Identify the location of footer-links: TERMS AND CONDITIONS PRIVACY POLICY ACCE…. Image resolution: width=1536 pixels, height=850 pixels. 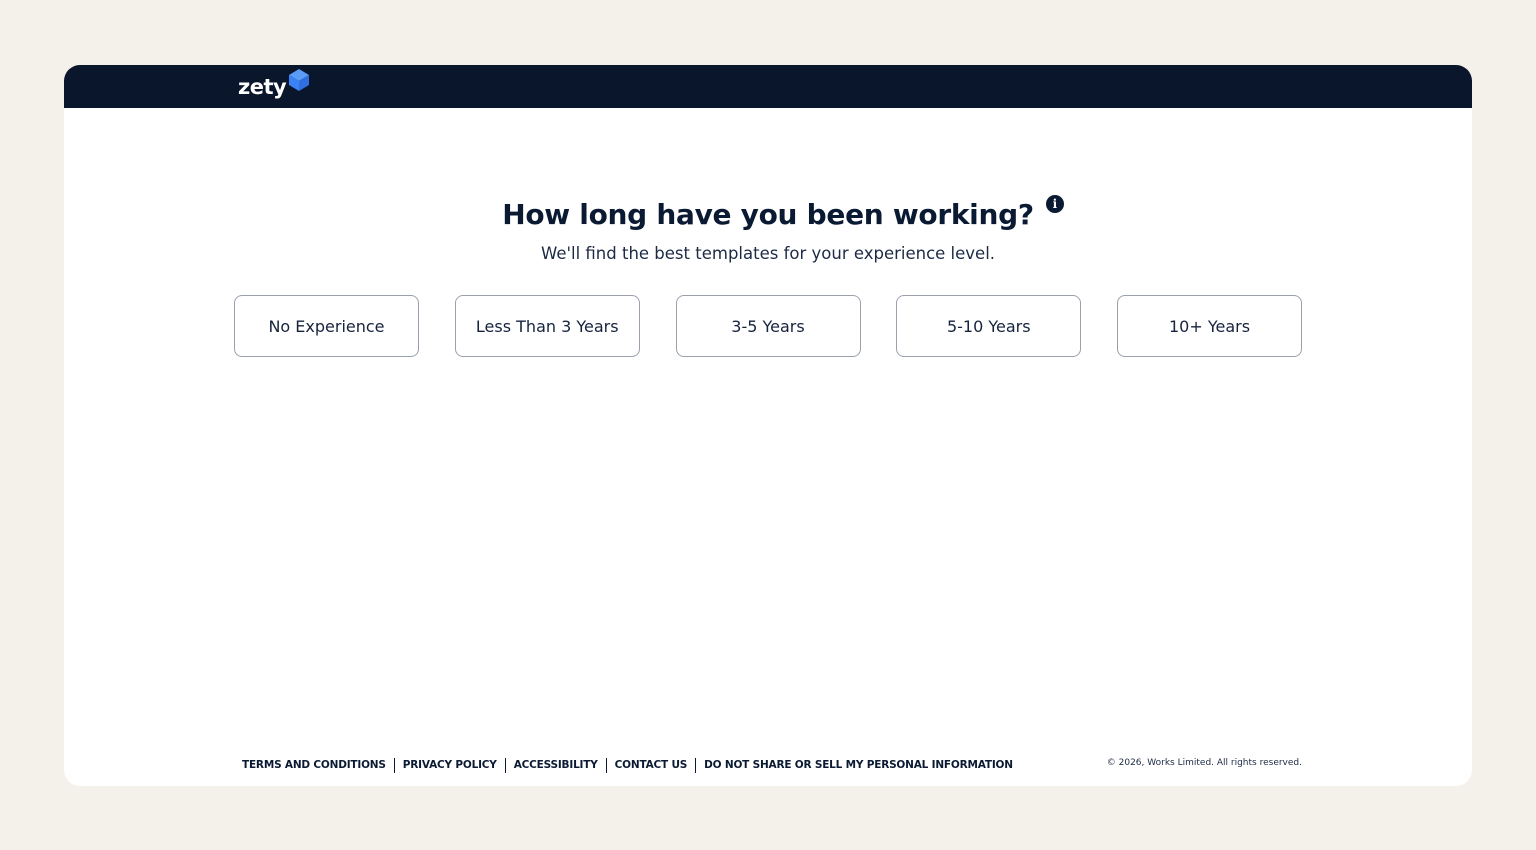
(627, 765).